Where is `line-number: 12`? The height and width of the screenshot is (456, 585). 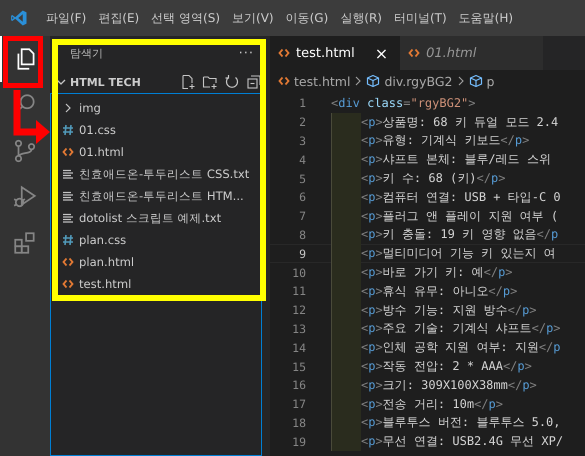 line-number: 12 is located at coordinates (298, 310).